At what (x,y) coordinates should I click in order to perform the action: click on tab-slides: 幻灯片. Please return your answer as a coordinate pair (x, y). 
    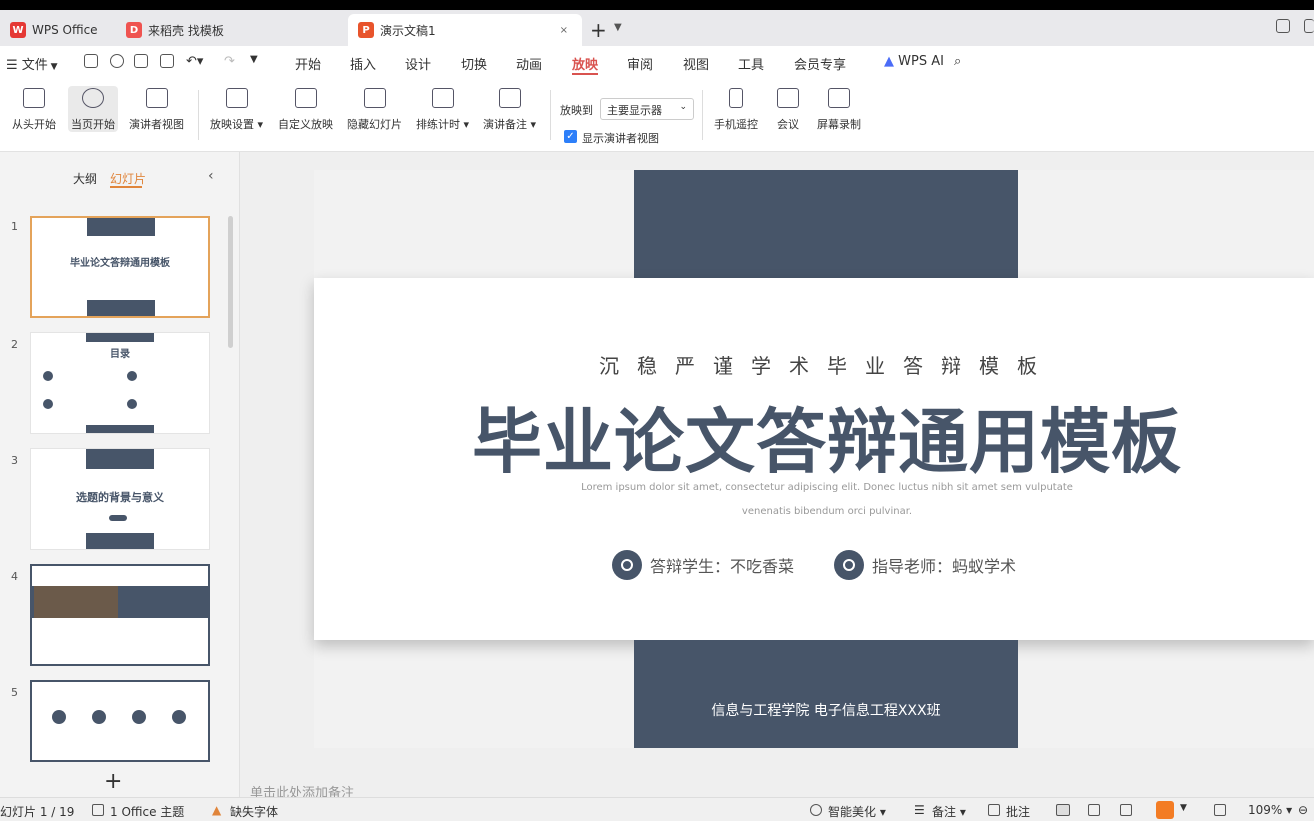
    Looking at the image, I should click on (128, 178).